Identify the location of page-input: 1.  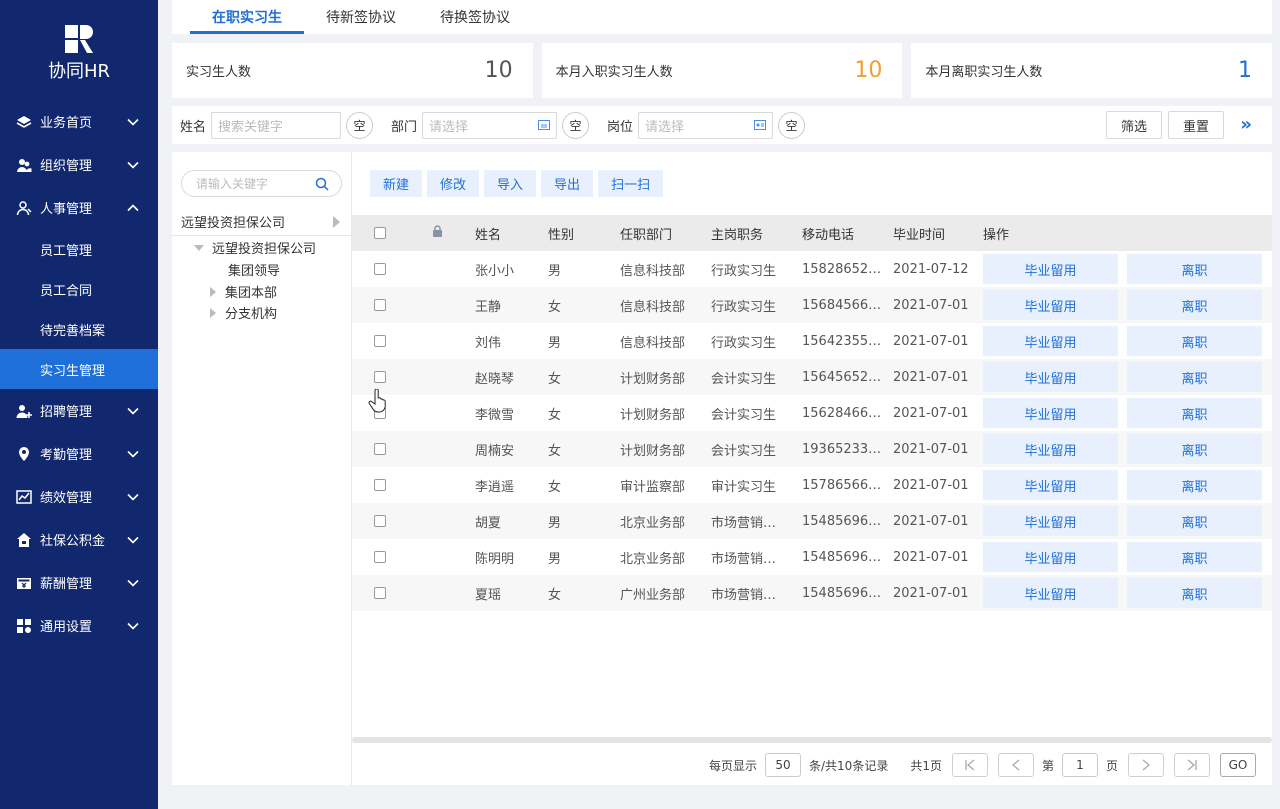
(1079, 765).